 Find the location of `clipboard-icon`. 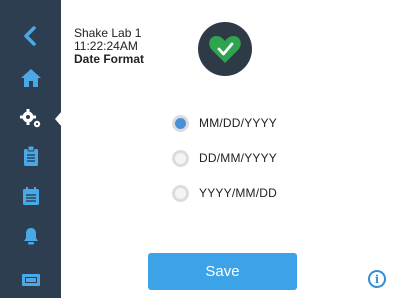

clipboard-icon is located at coordinates (30, 155).